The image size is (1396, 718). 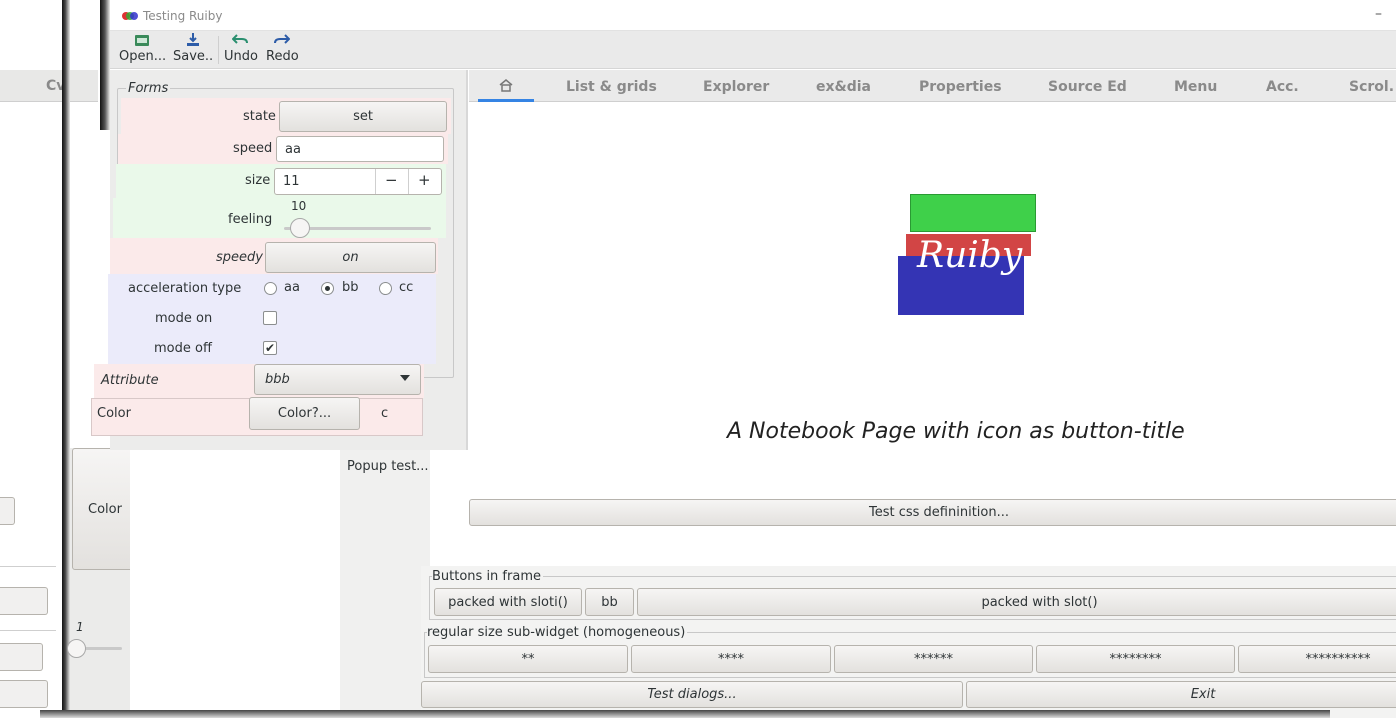 What do you see at coordinates (385, 288) in the screenshot?
I see `radio-cc` at bounding box center [385, 288].